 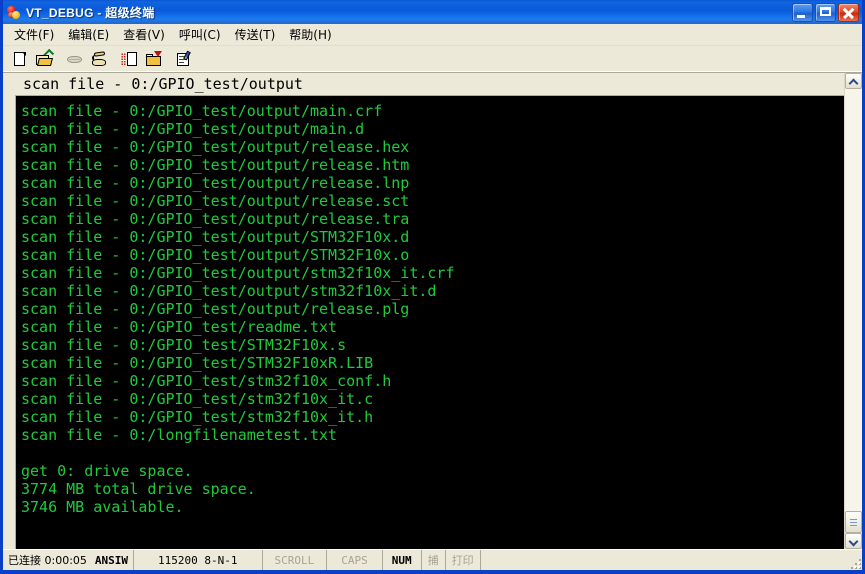 I want to click on menu-call: 呼叫(C), so click(x=200, y=34).